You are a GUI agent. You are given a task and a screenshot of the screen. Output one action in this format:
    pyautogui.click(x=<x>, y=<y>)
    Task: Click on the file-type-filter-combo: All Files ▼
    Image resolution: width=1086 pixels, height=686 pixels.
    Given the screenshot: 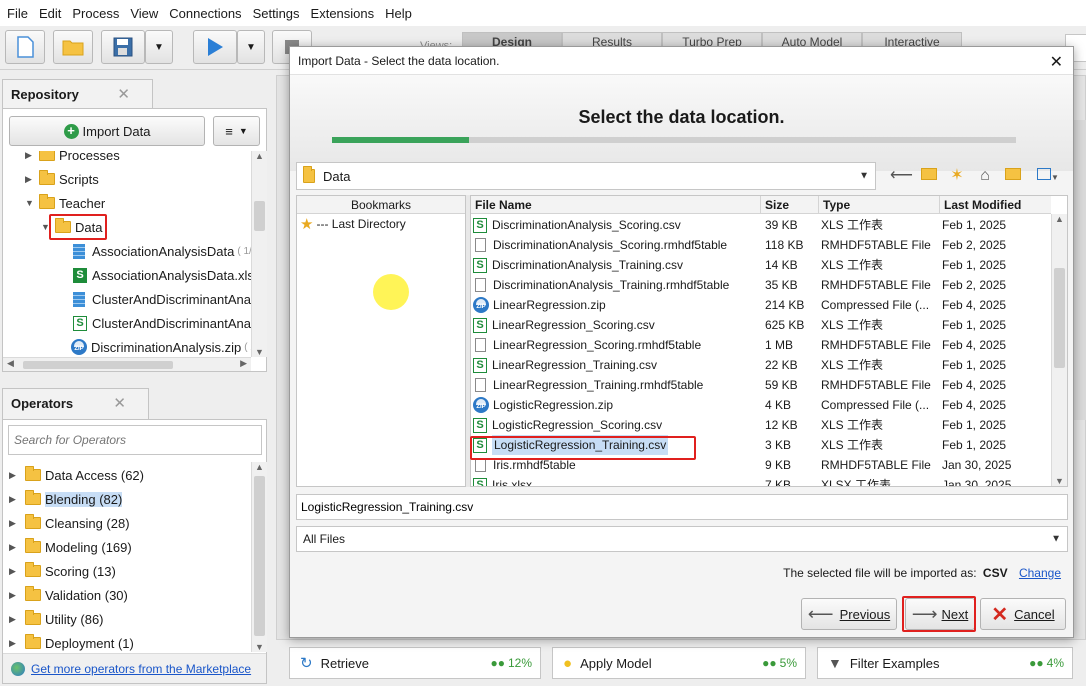 What is the action you would take?
    pyautogui.click(x=682, y=539)
    